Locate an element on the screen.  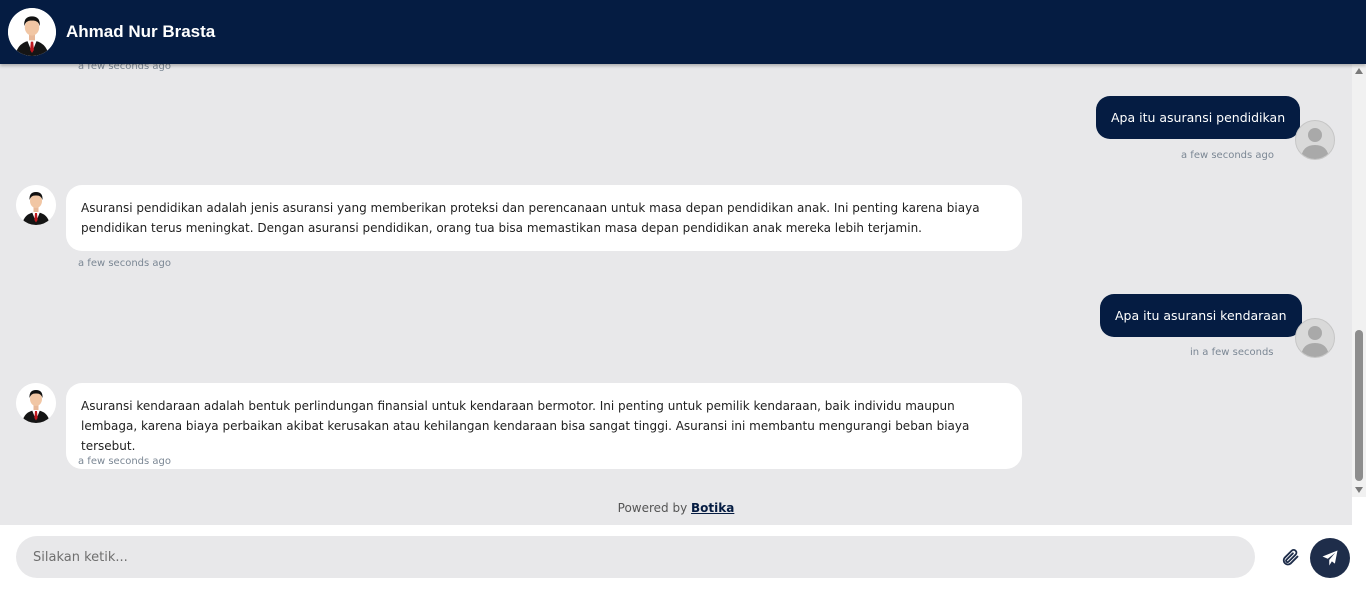
attach-button is located at coordinates (1290, 557).